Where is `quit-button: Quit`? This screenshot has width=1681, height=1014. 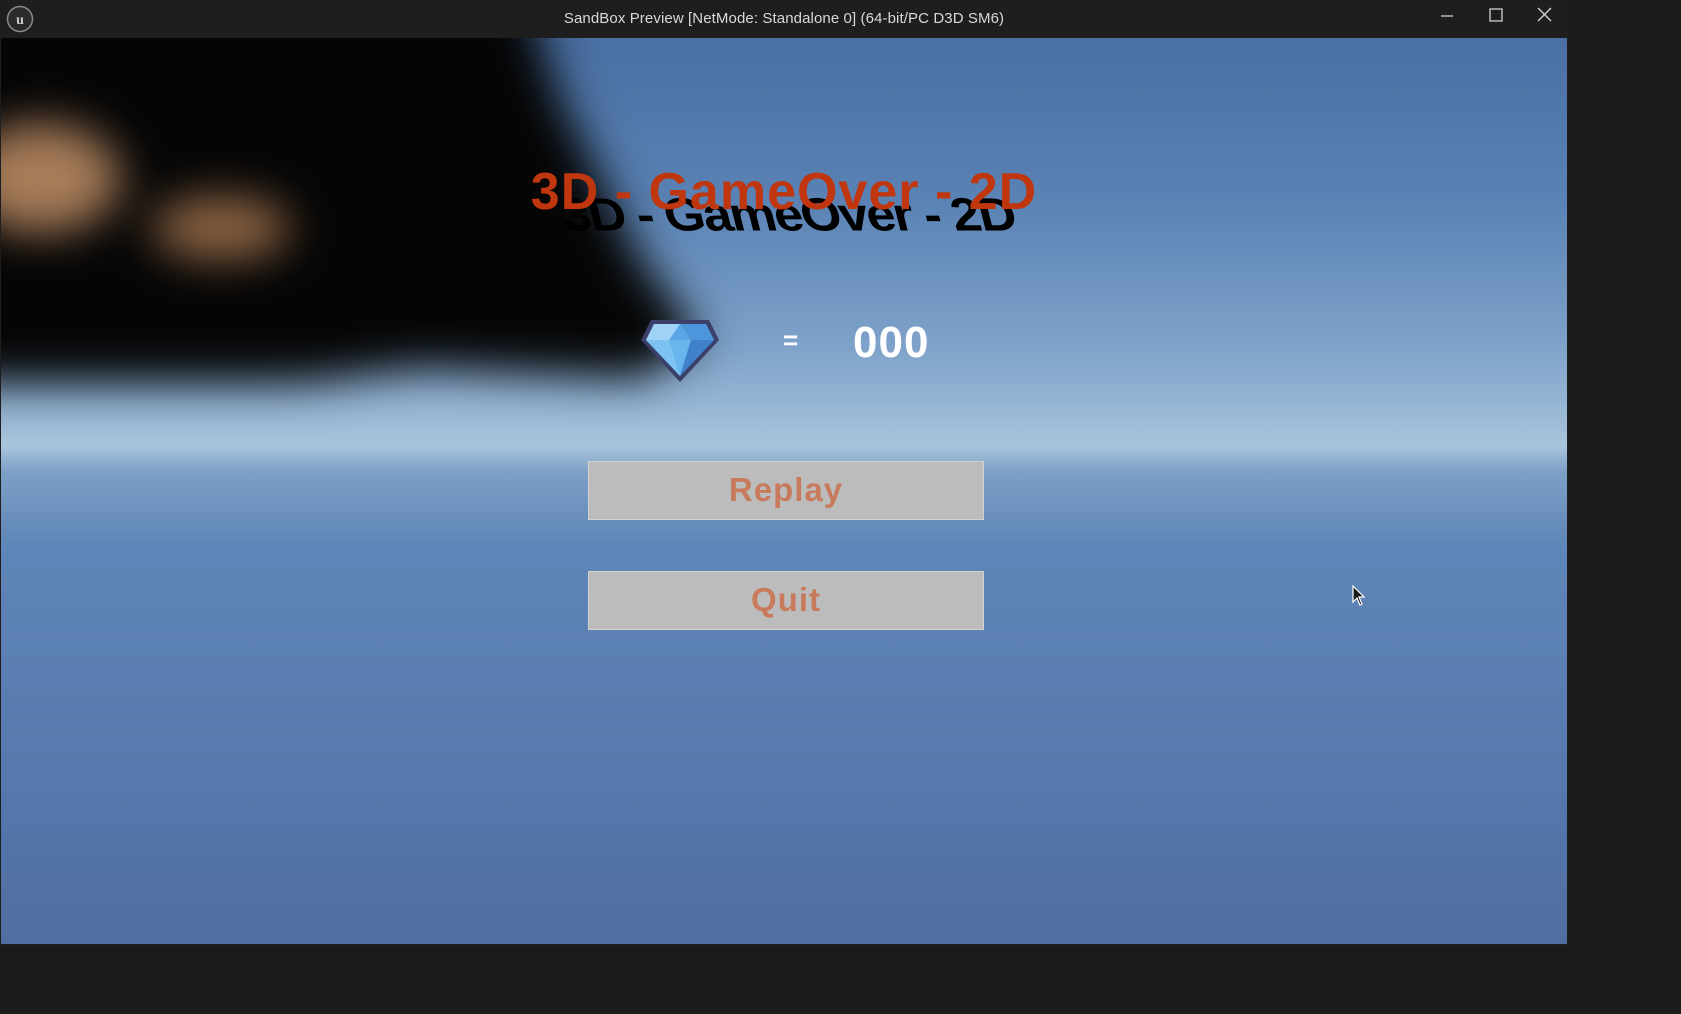 quit-button: Quit is located at coordinates (786, 600).